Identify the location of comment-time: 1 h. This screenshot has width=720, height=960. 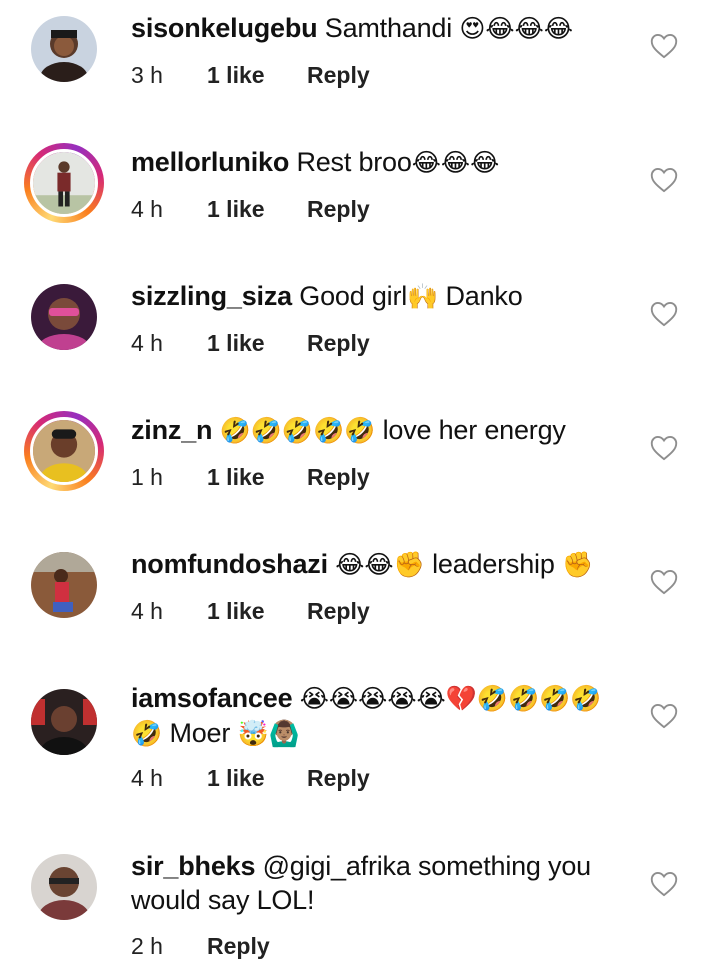
(147, 477).